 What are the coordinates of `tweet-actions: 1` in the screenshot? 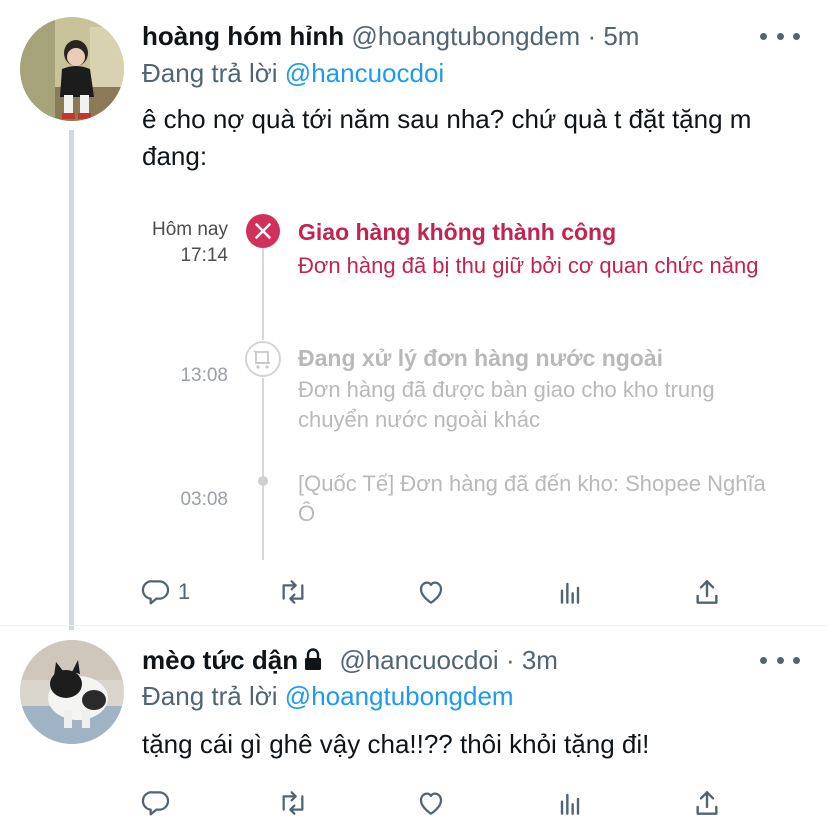 It's located at (414, 592).